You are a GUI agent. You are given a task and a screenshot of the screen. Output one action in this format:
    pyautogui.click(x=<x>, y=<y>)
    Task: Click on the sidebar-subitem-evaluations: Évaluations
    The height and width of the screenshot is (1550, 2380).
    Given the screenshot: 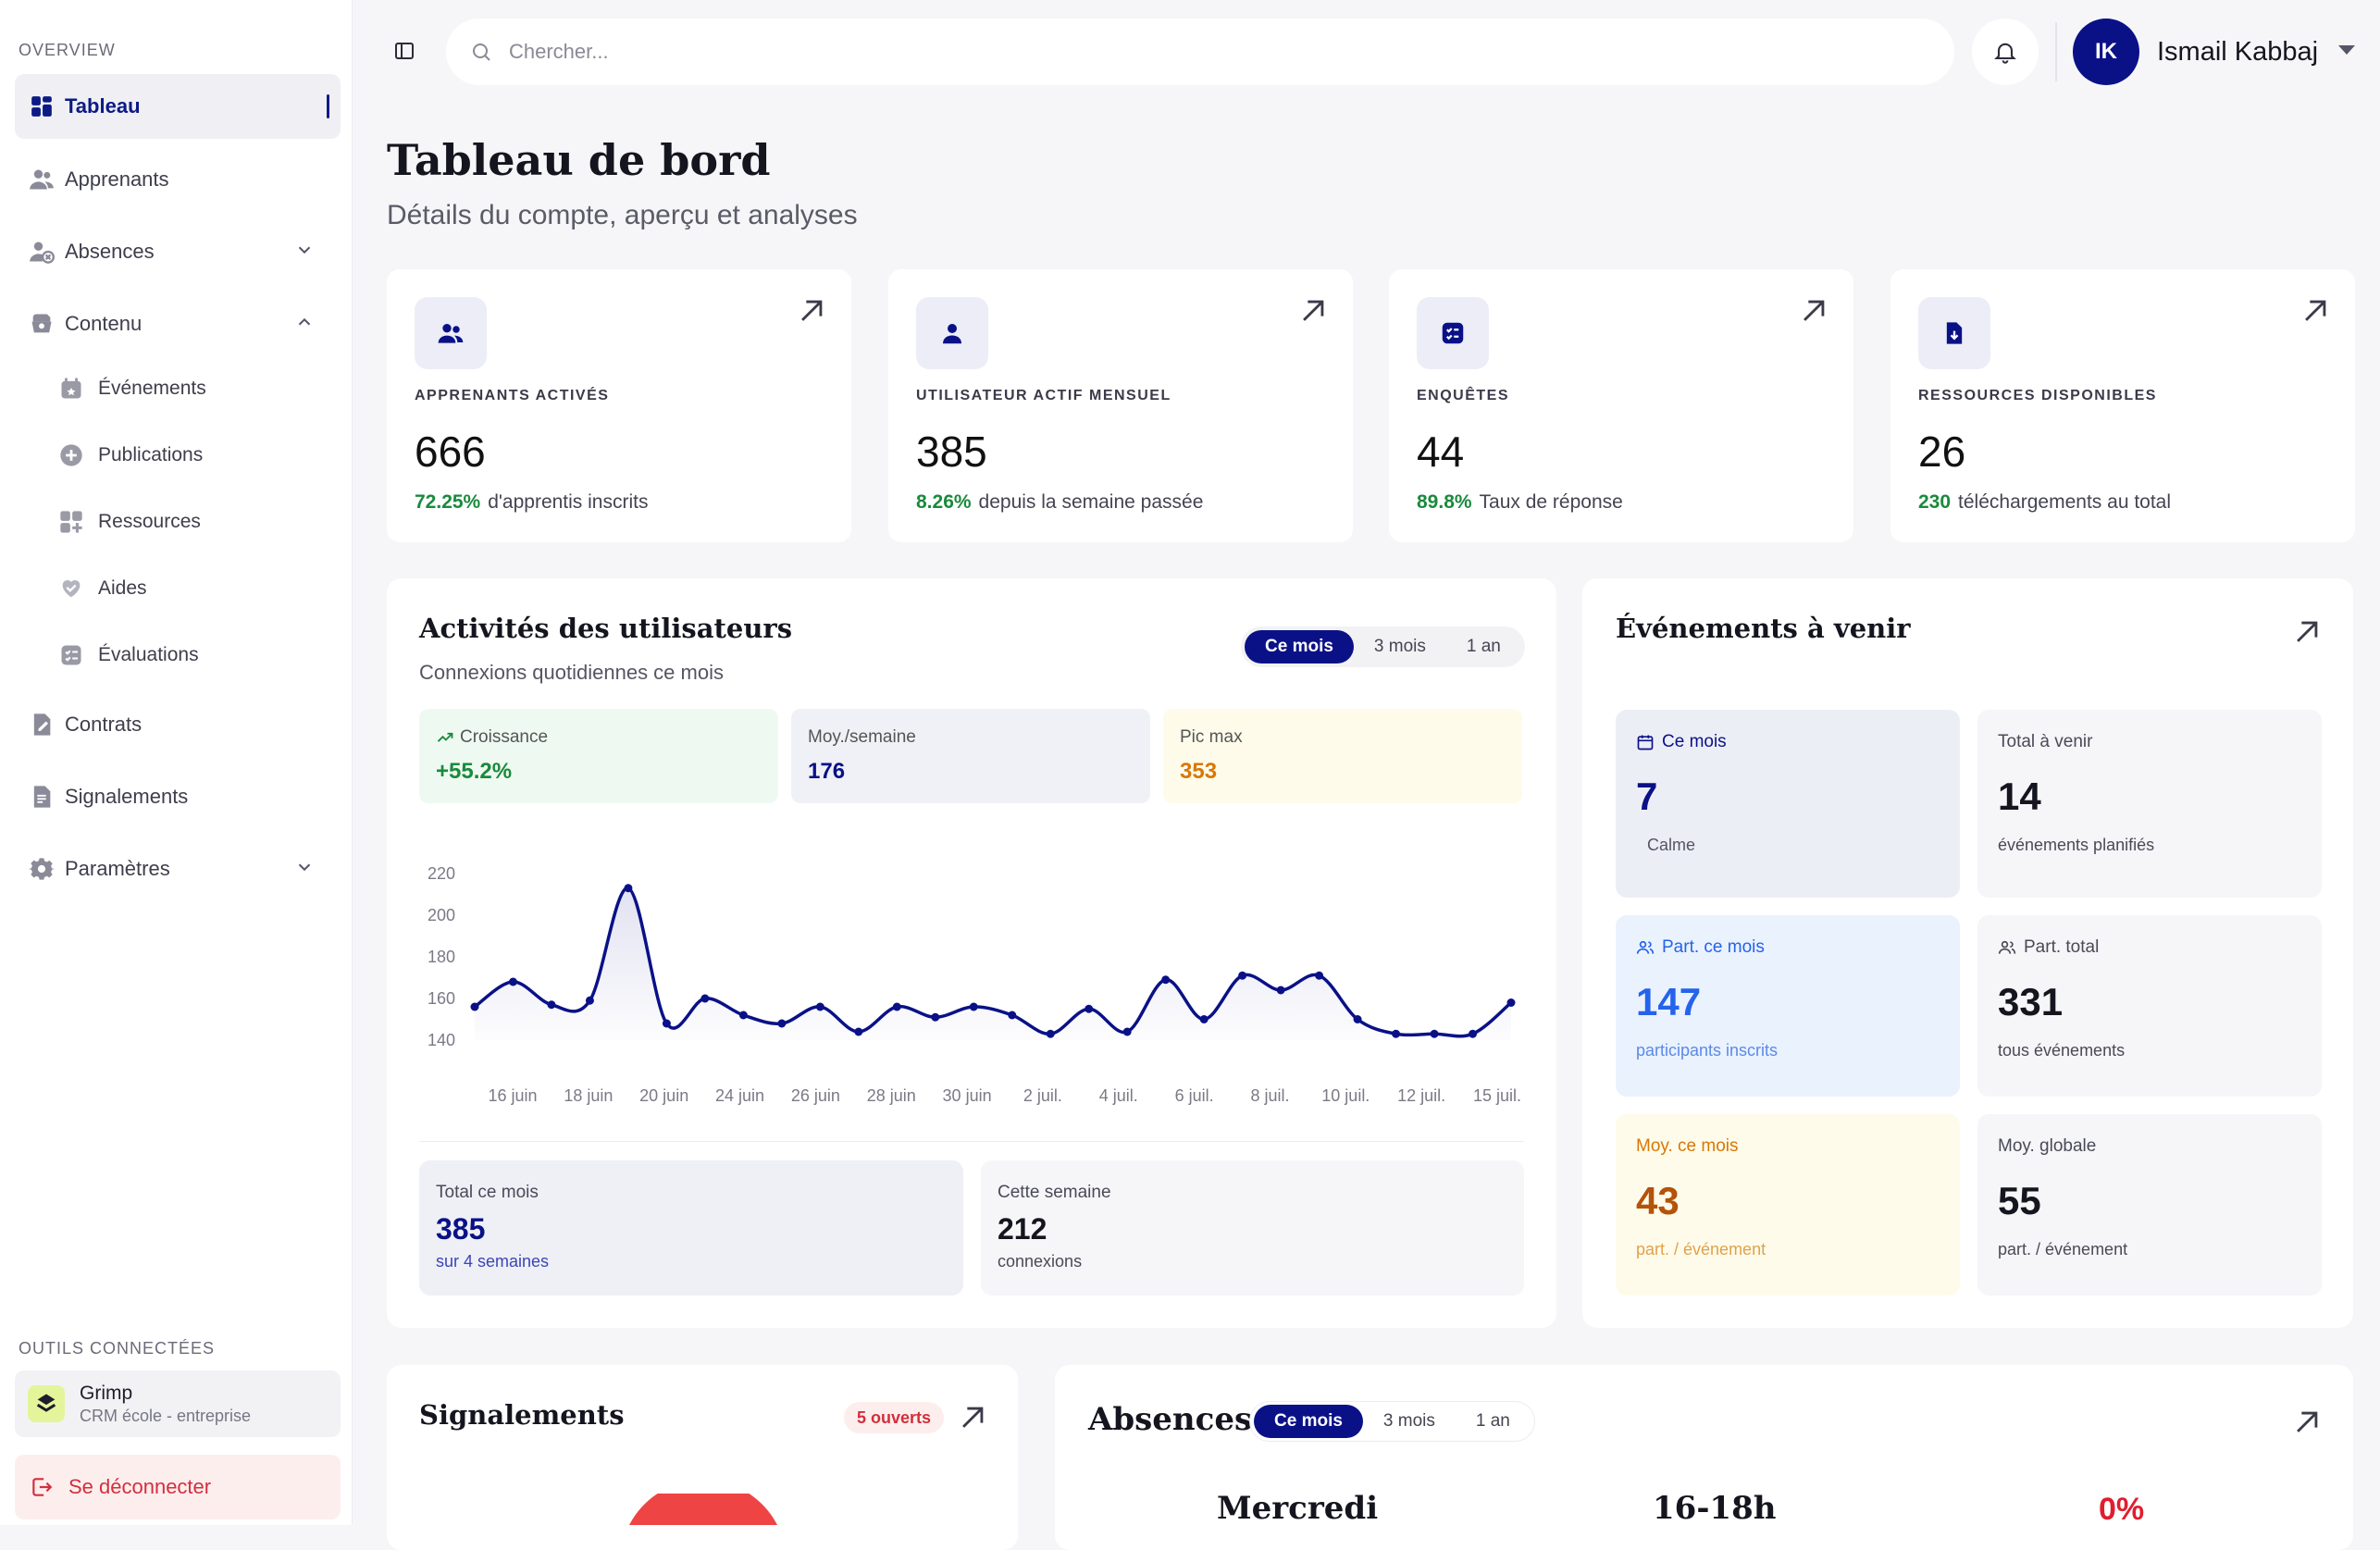 What is the action you would take?
    pyautogui.click(x=196, y=655)
    